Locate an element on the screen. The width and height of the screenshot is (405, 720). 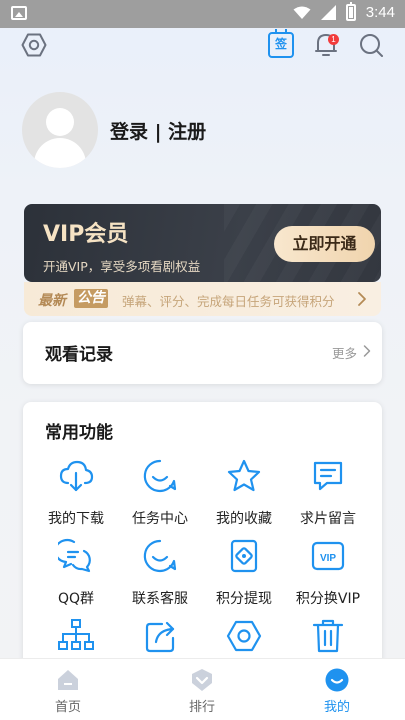
common-features-title: 常用功能 is located at coordinates (79, 433).